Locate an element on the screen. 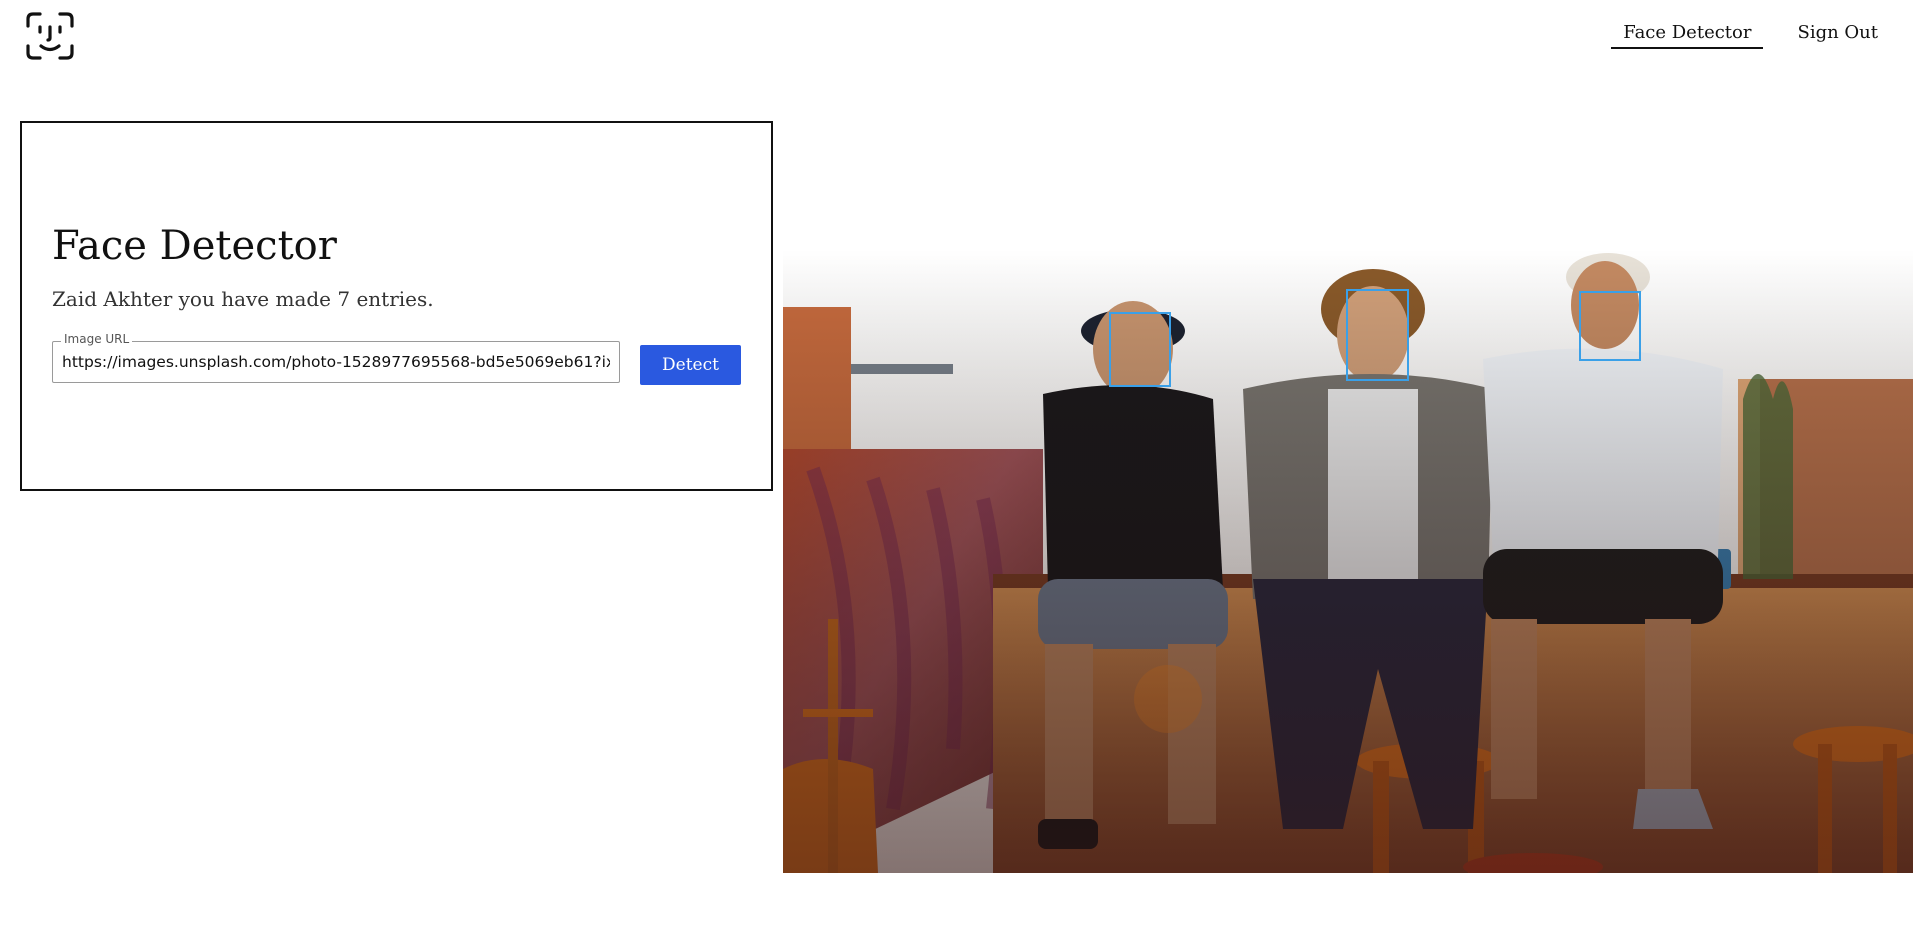  image-url-label: Image URL is located at coordinates (97, 339).